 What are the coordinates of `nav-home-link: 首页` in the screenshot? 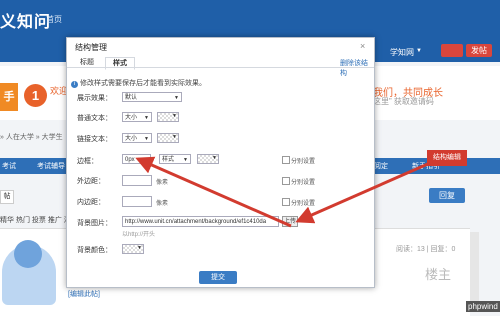 It's located at (54, 19).